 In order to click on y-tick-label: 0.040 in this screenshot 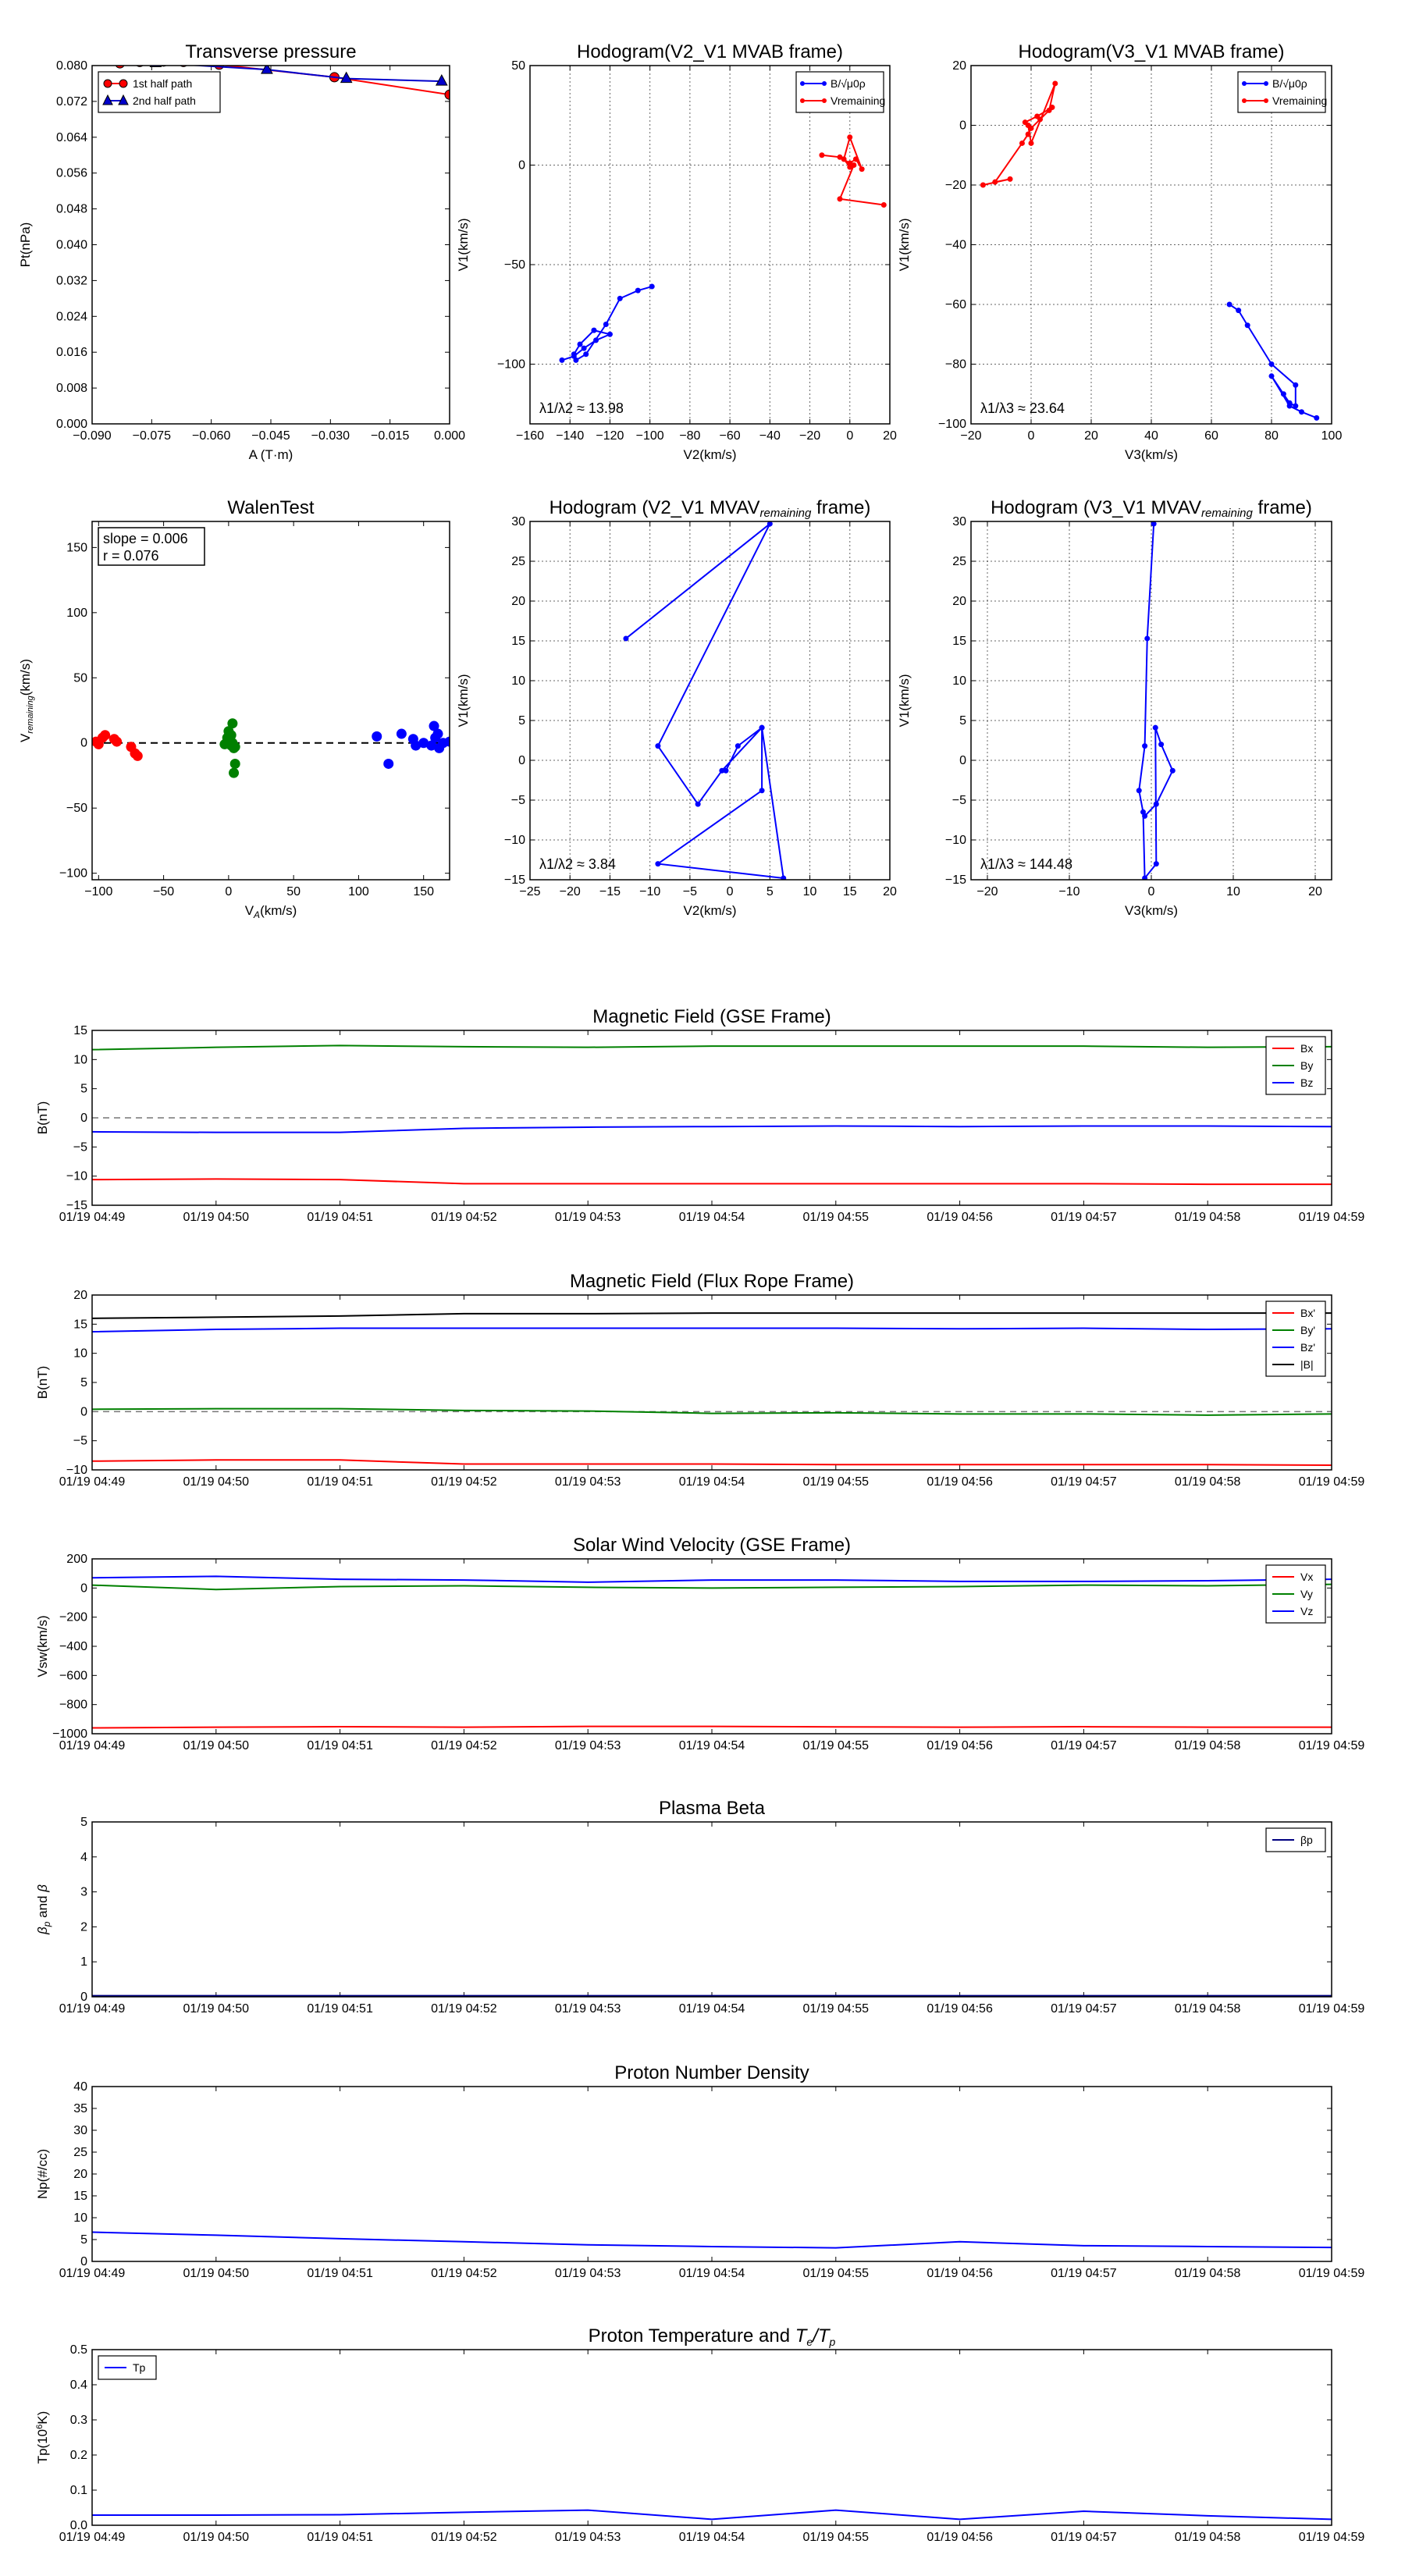, I will do `click(72, 245)`.